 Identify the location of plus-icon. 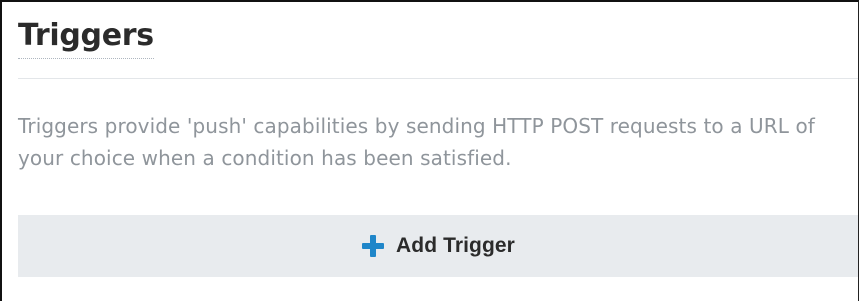
(373, 246).